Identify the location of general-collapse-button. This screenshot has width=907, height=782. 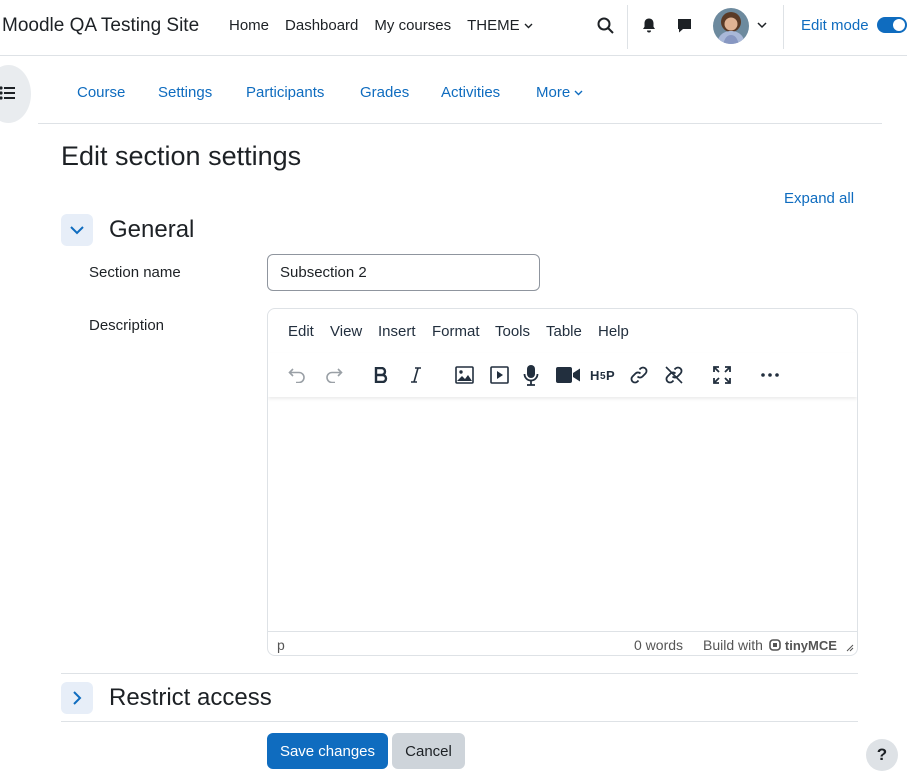
(77, 230).